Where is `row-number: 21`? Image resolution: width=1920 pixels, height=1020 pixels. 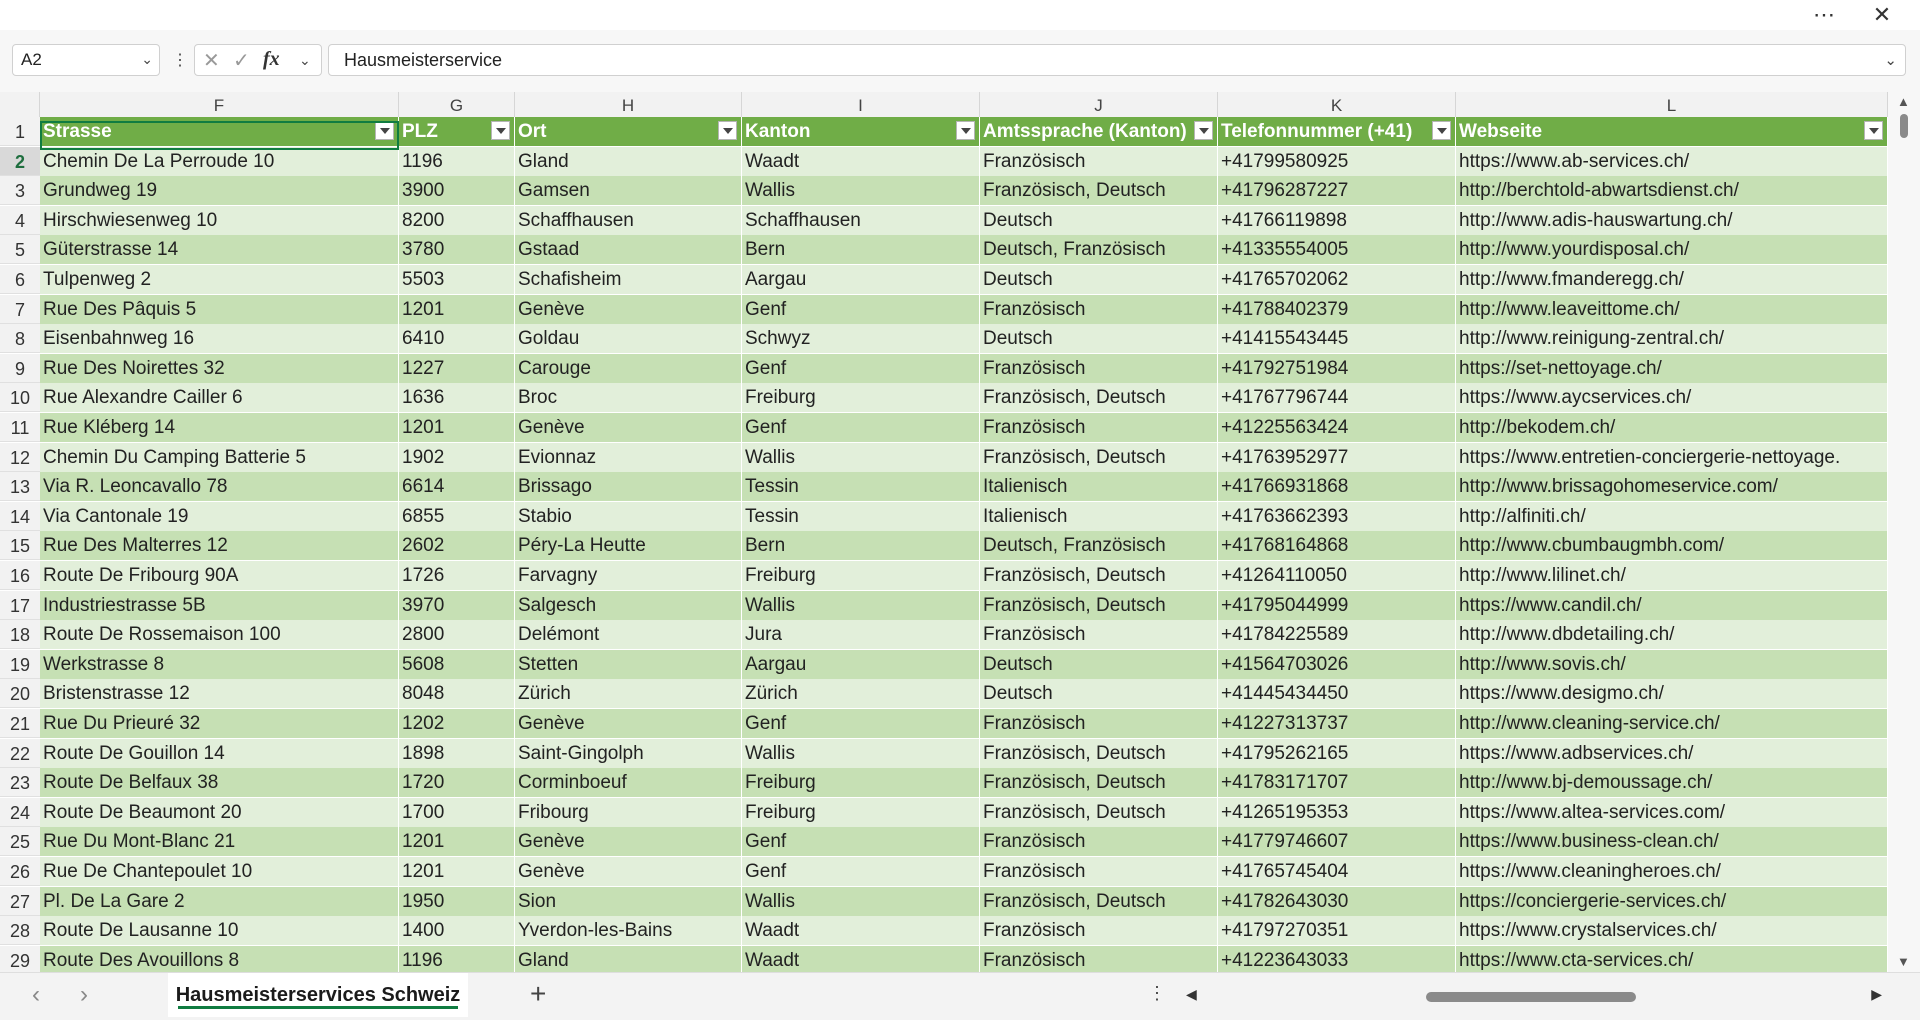 row-number: 21 is located at coordinates (20, 723).